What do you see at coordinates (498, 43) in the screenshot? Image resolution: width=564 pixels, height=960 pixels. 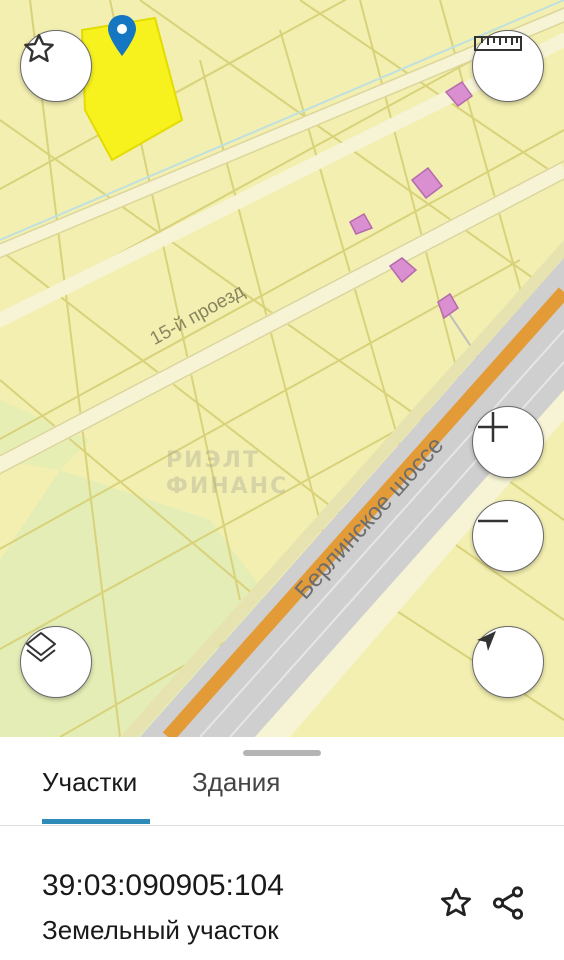 I see `ruler-icon` at bounding box center [498, 43].